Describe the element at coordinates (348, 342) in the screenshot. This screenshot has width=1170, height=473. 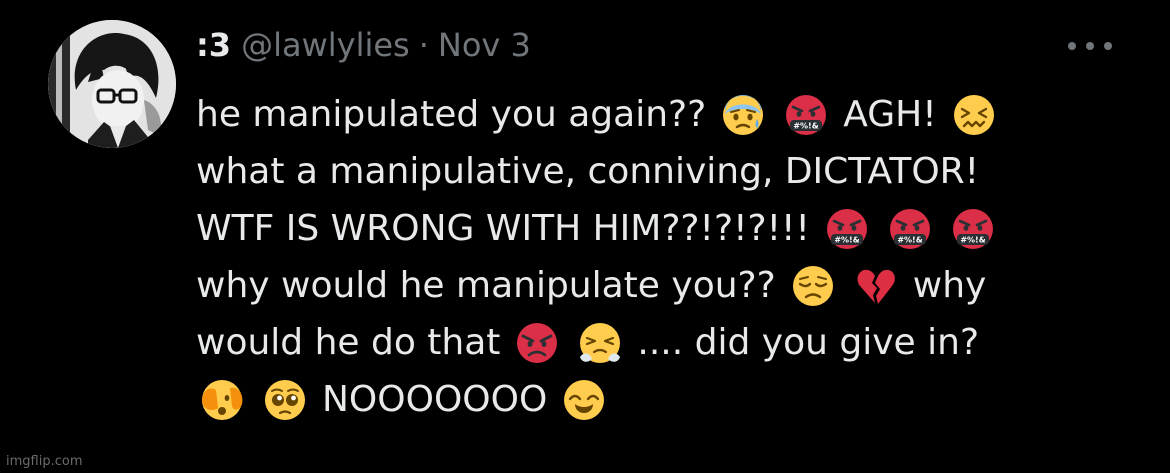
I see `tweet-text-segment: would he do that` at that location.